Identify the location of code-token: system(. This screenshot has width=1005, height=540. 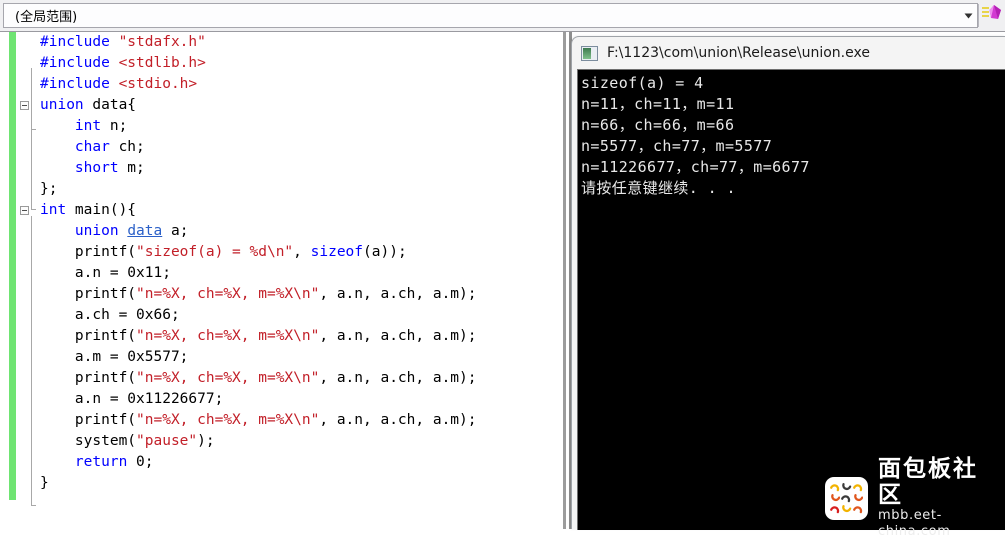
(88, 441).